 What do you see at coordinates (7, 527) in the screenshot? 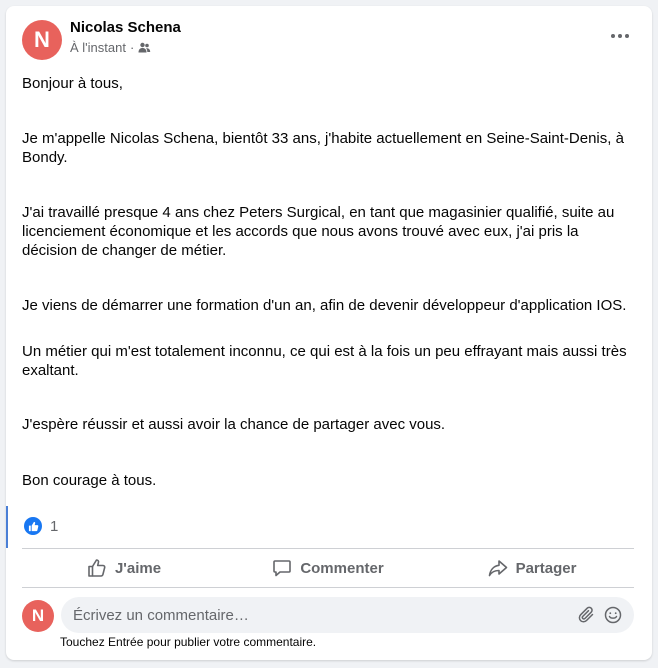
I see `focus-indicator` at bounding box center [7, 527].